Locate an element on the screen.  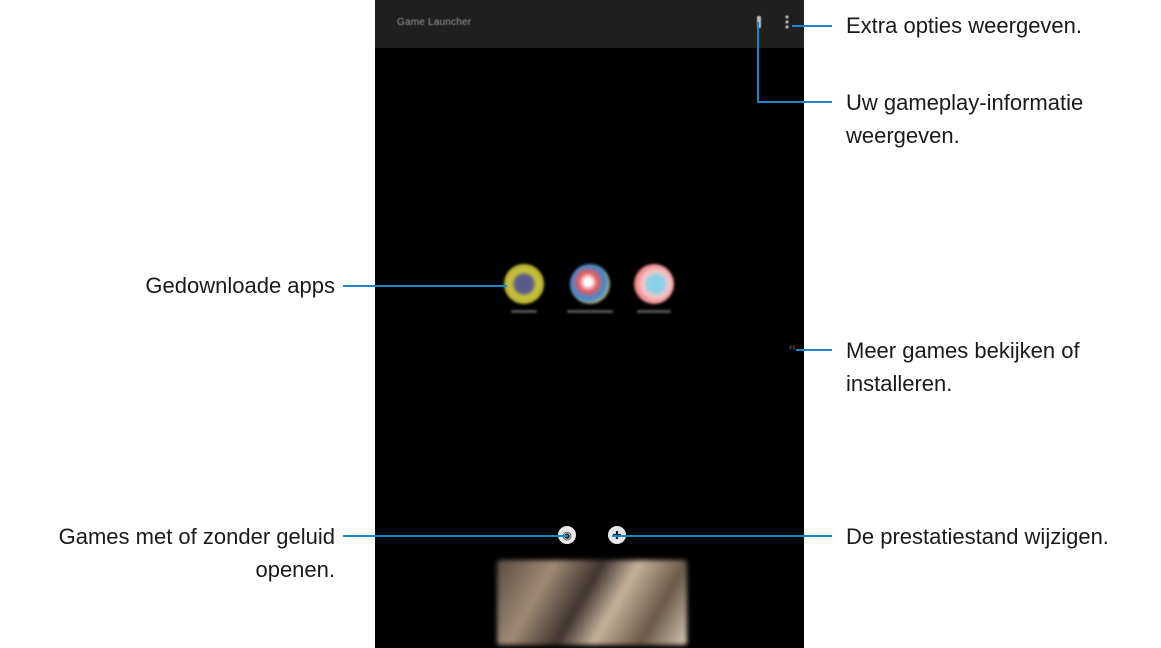
callout-line-performance is located at coordinates (722, 536).